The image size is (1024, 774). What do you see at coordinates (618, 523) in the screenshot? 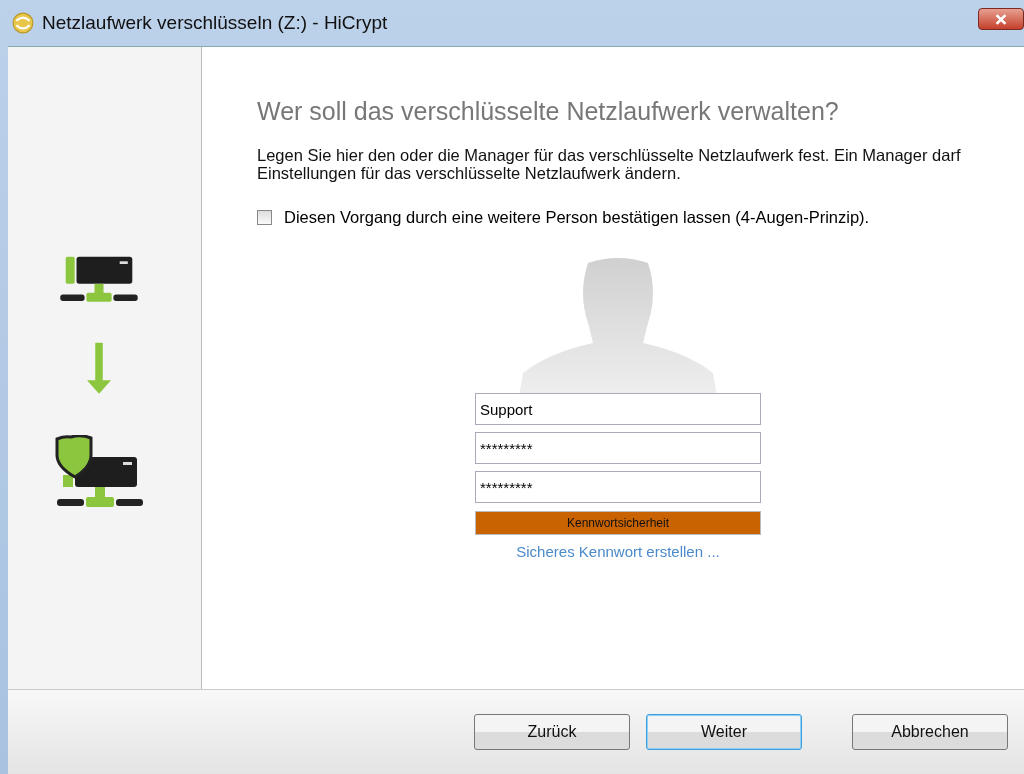
I see `strength-label: Kennwortsicherheit` at bounding box center [618, 523].